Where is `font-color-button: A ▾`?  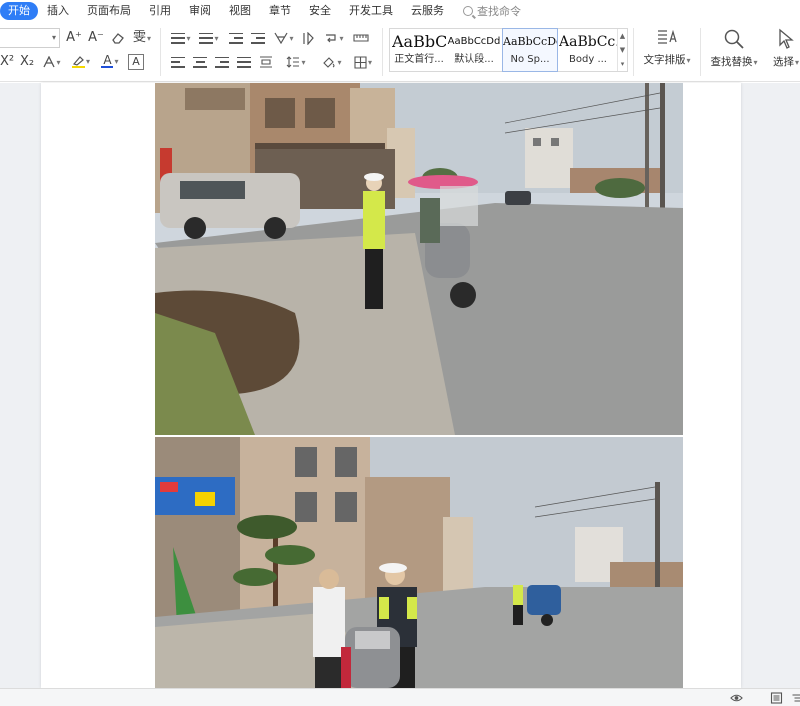 font-color-button: A ▾ is located at coordinates (110, 61).